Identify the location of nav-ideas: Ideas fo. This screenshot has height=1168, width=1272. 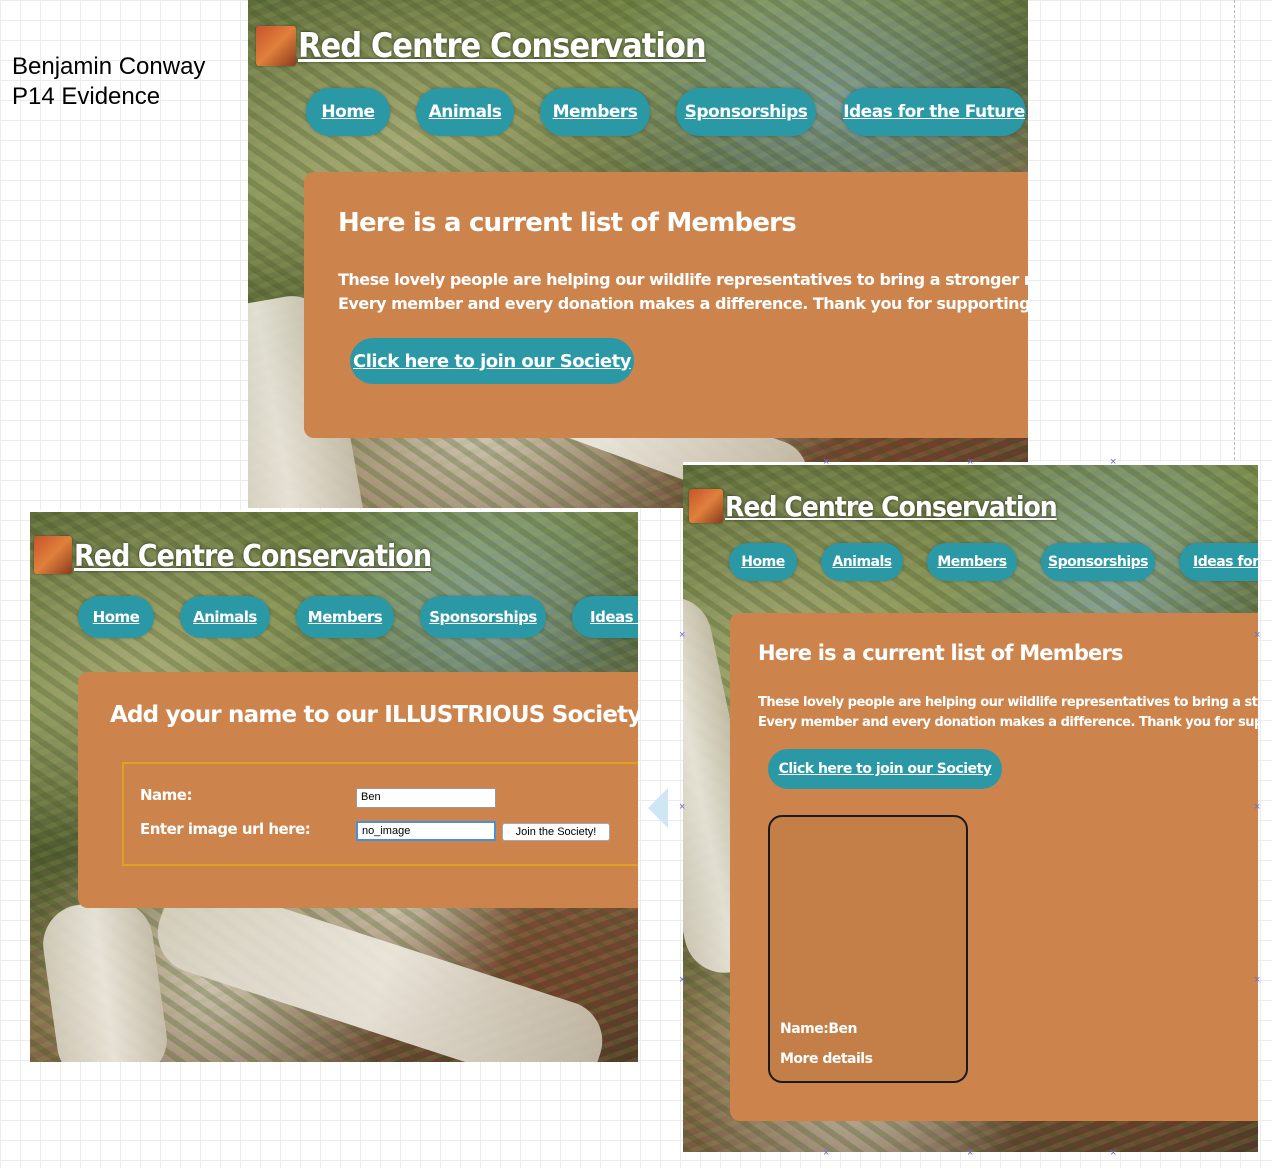
(605, 617).